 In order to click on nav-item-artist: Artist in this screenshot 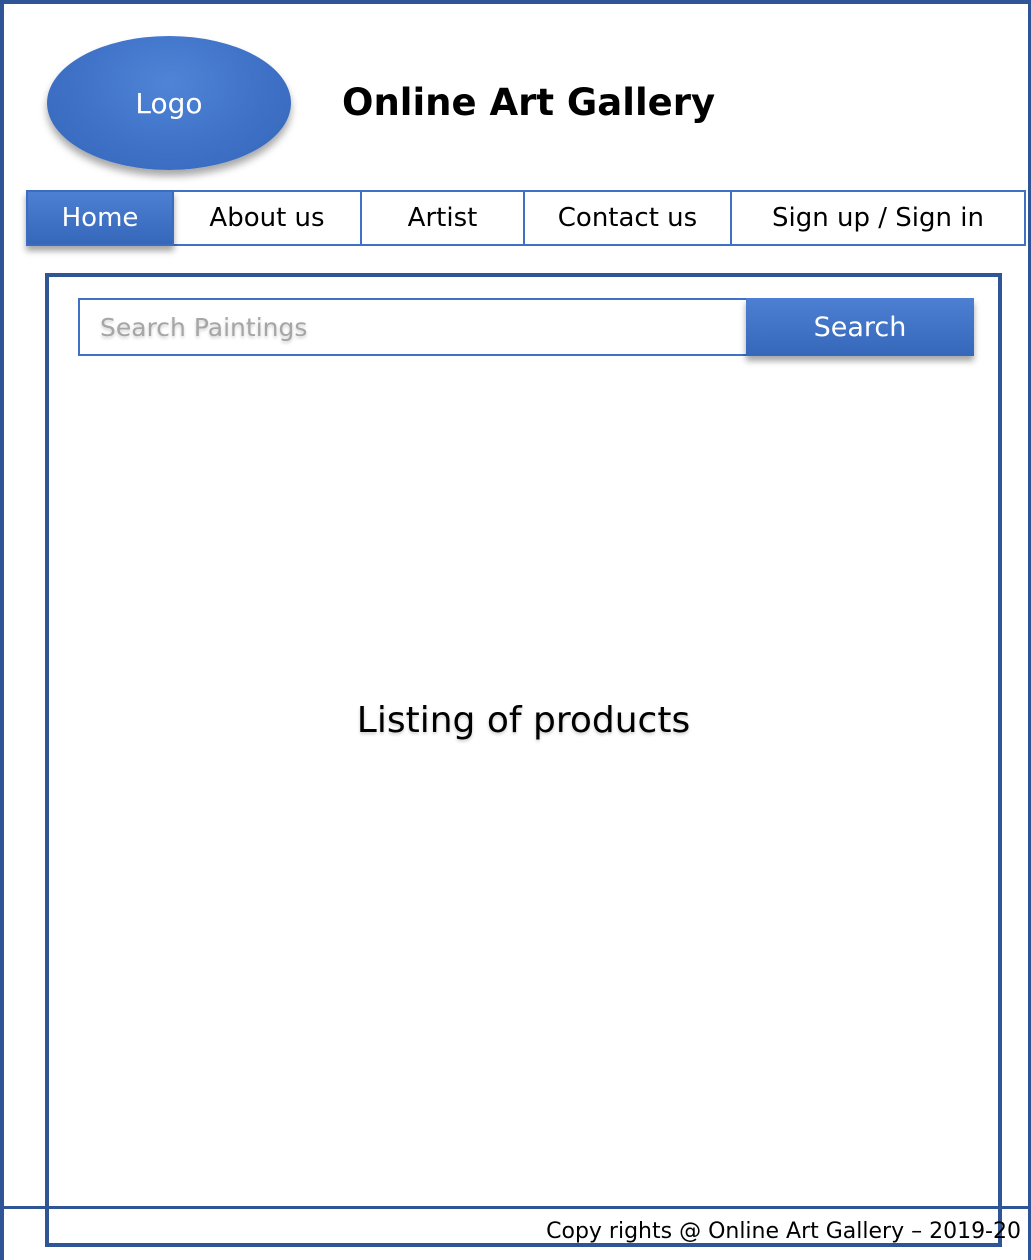, I will do `click(442, 218)`.